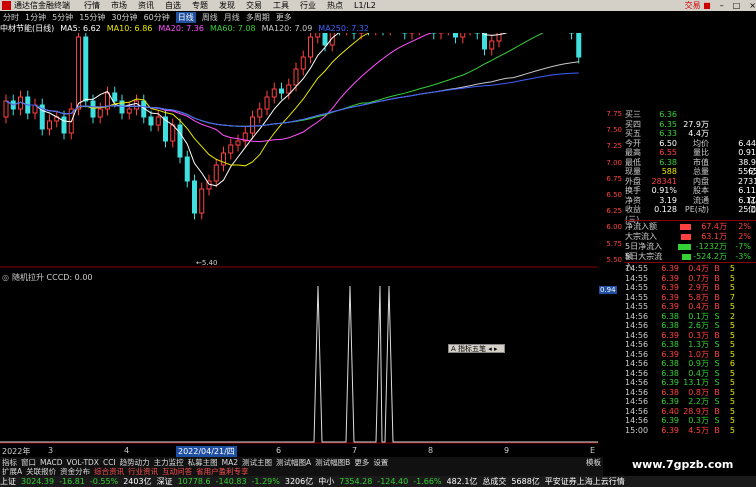 The width and height of the screenshot is (756, 487). Describe the element at coordinates (284, 17) in the screenshot. I see `period-tab: 更多` at that location.